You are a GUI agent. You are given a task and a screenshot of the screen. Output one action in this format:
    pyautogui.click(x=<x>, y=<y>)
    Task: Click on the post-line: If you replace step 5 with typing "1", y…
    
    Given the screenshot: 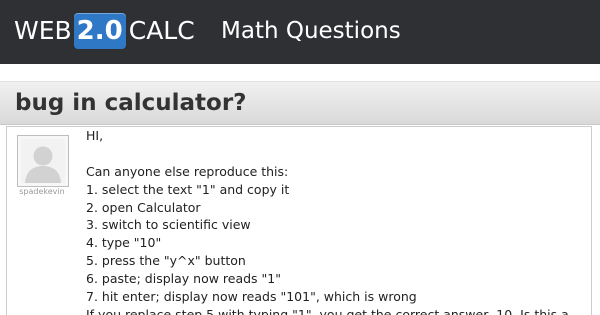 What is the action you would take?
    pyautogui.click(x=327, y=310)
    